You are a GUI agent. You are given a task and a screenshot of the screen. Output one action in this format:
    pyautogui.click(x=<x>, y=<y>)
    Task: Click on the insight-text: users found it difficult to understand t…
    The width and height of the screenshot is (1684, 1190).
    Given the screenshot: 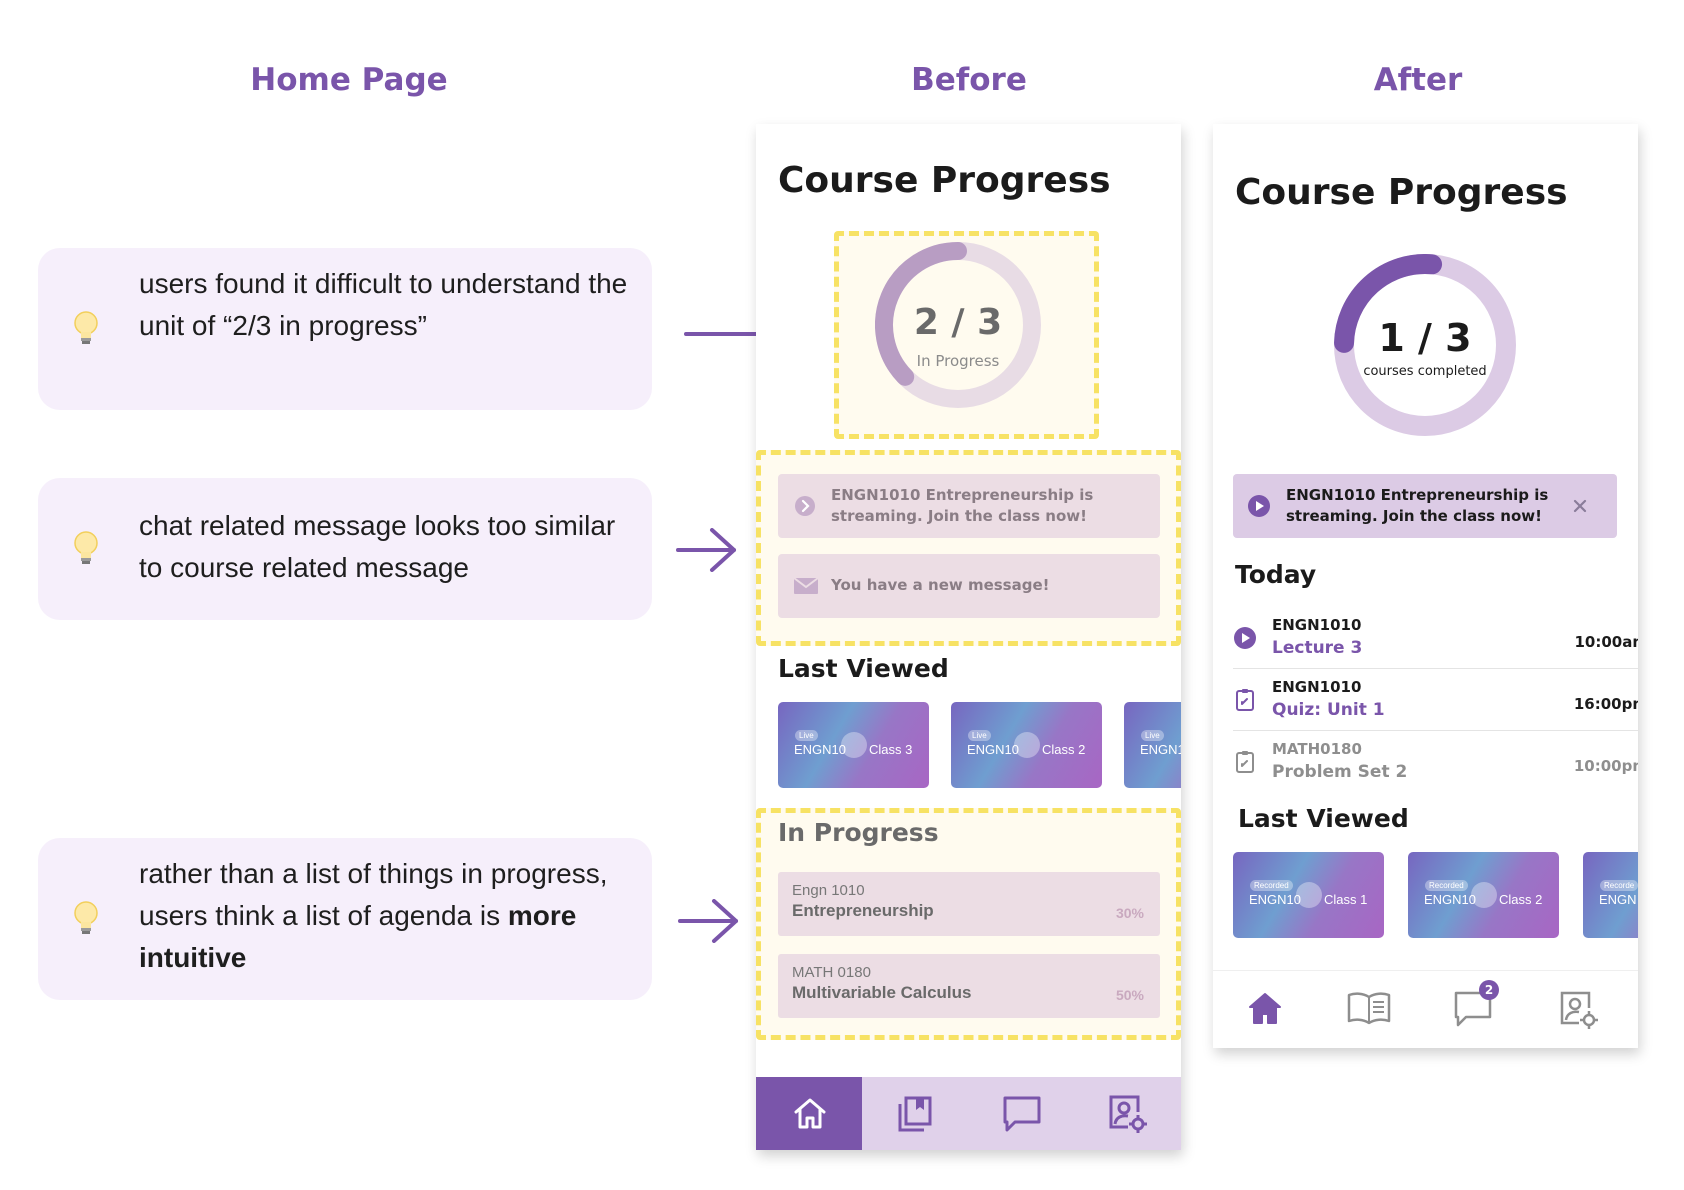 What is the action you would take?
    pyautogui.click(x=383, y=304)
    